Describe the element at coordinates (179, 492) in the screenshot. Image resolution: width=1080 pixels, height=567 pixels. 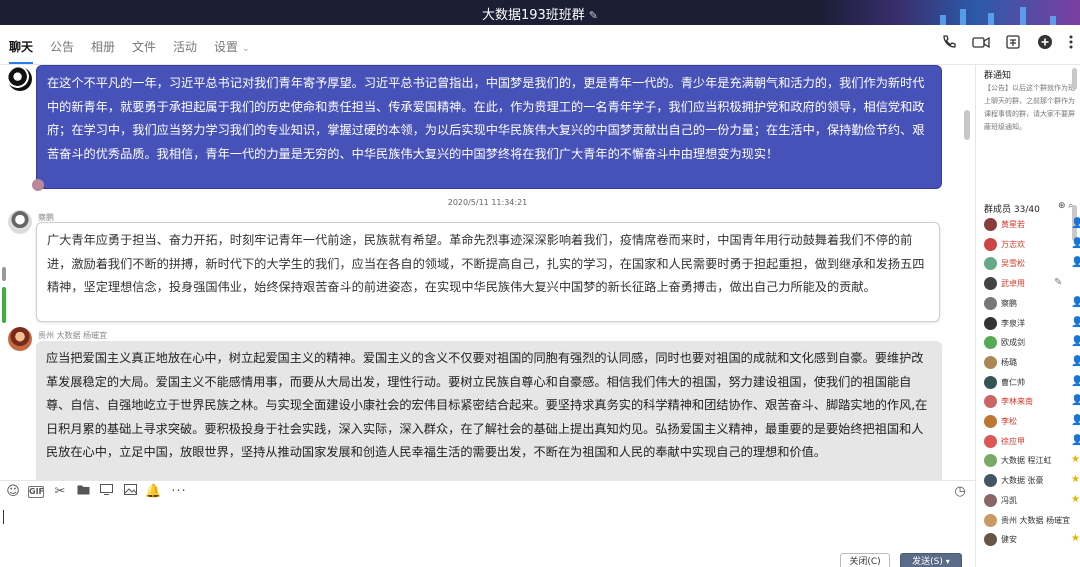
I see `more-icon: ···` at that location.